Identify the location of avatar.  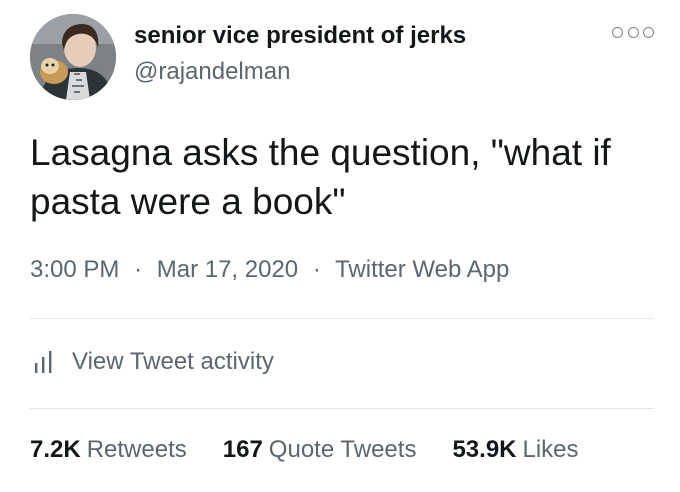
(73, 57).